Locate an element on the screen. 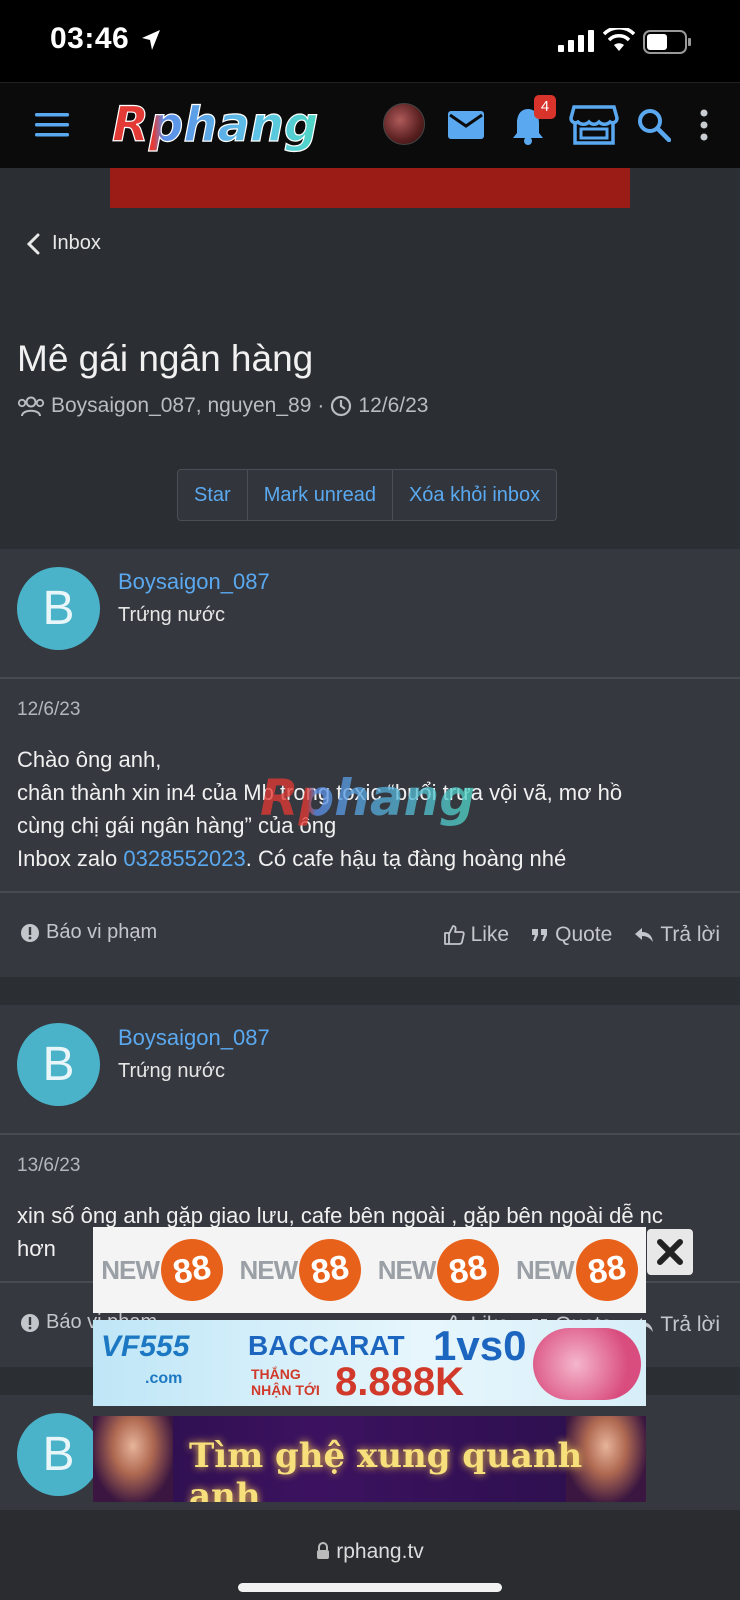 This screenshot has height=1600, width=740. menu-button is located at coordinates (52, 125).